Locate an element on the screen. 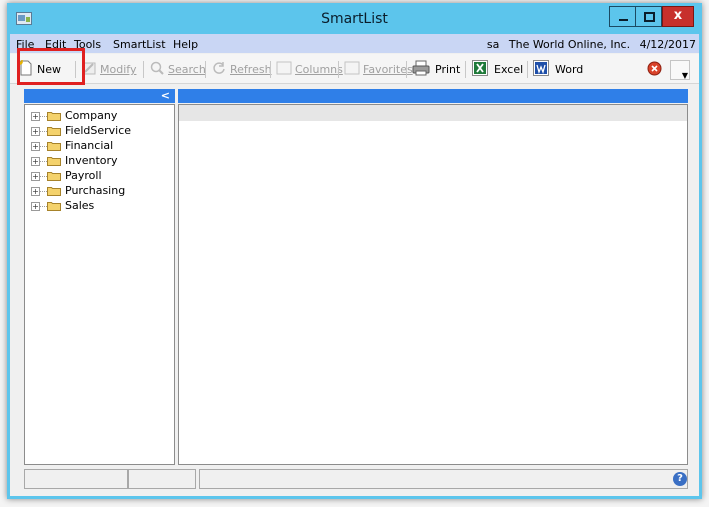  collapse-pane-button: < is located at coordinates (165, 95).